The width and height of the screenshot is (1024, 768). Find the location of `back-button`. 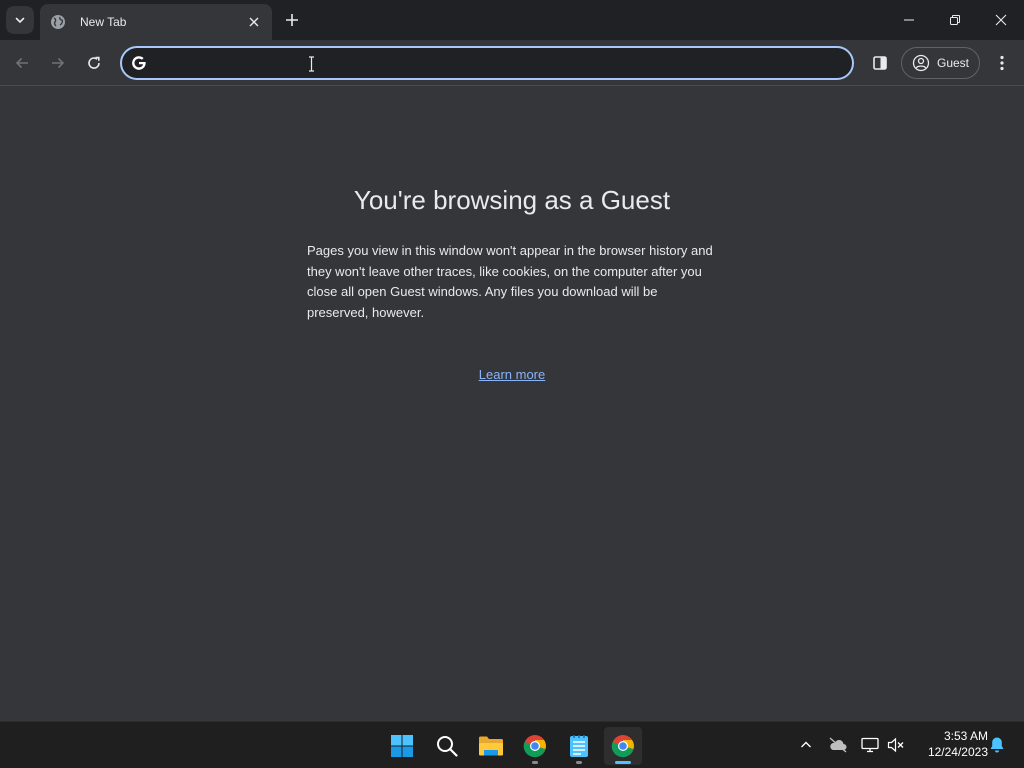

back-button is located at coordinates (22, 63).